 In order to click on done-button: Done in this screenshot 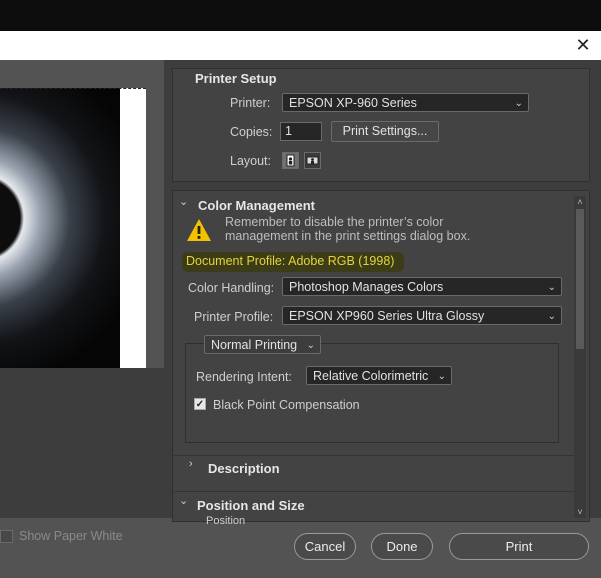, I will do `click(402, 546)`.